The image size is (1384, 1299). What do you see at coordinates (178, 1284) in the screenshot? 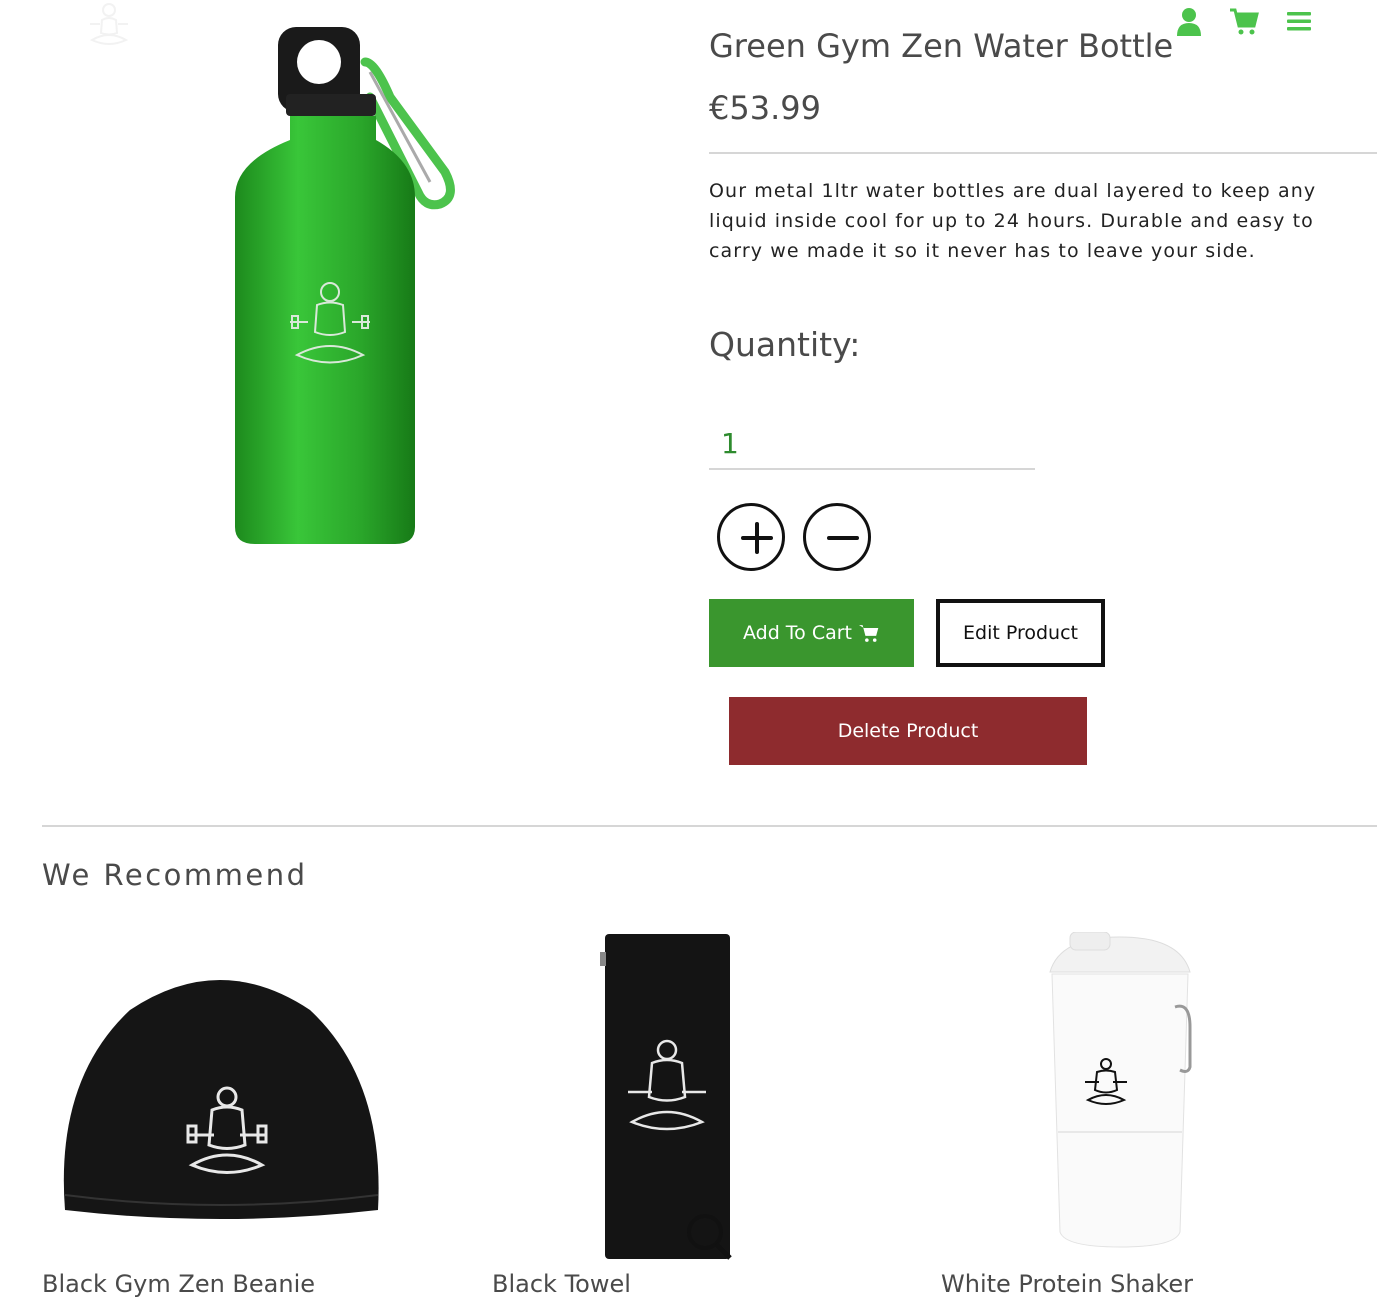
I see `recommend-item-name: Black Gym Zen Beanie` at bounding box center [178, 1284].